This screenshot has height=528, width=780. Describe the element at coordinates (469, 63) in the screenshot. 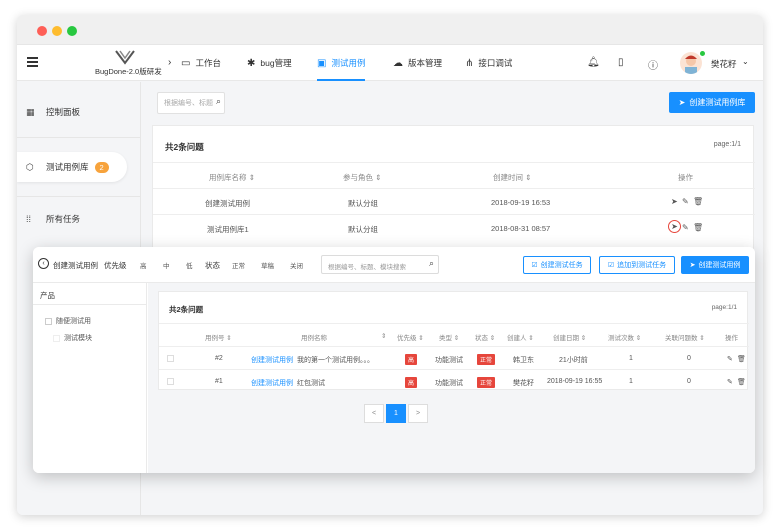

I see `api-icon: ⋔` at that location.